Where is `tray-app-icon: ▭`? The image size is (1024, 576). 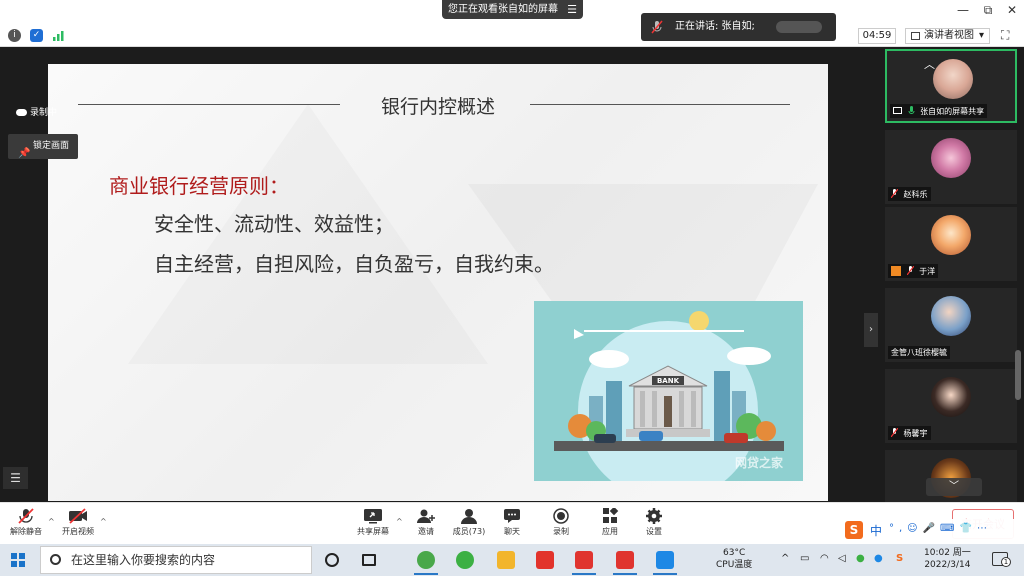
tray-app-icon: ▭ is located at coordinates (804, 558).